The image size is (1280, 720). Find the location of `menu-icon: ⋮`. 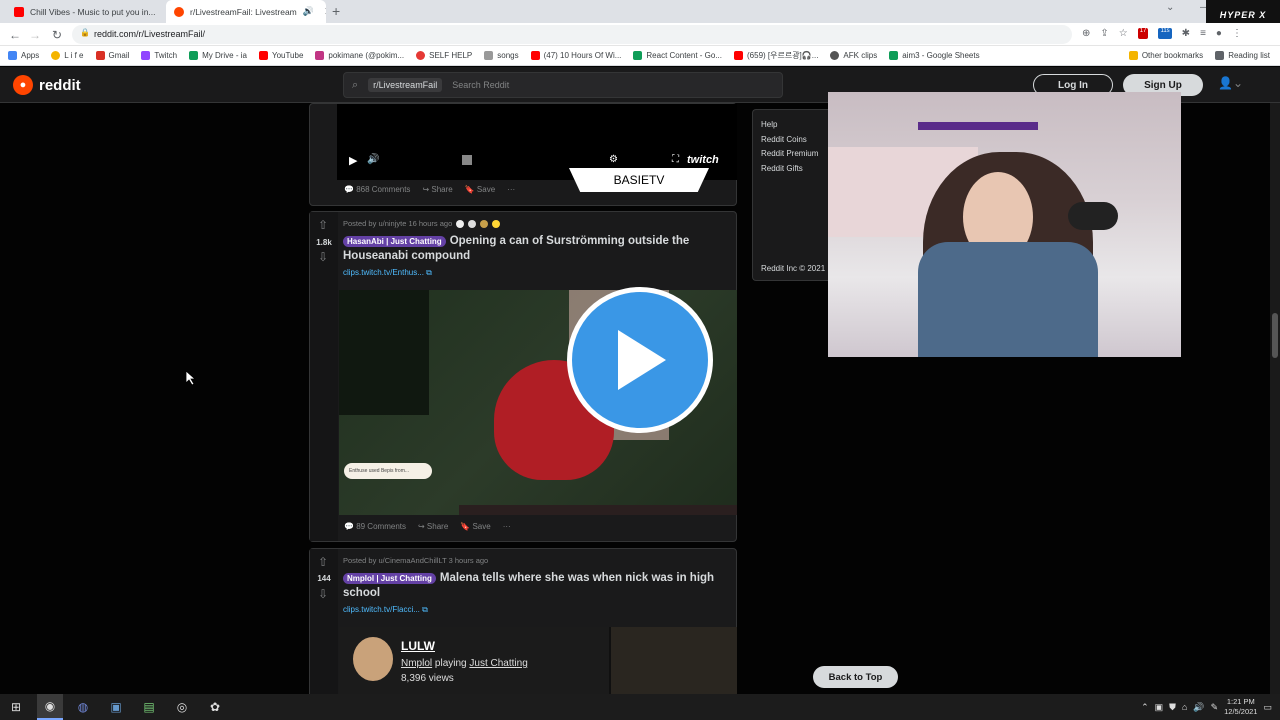

menu-icon: ⋮ is located at coordinates (1237, 33).